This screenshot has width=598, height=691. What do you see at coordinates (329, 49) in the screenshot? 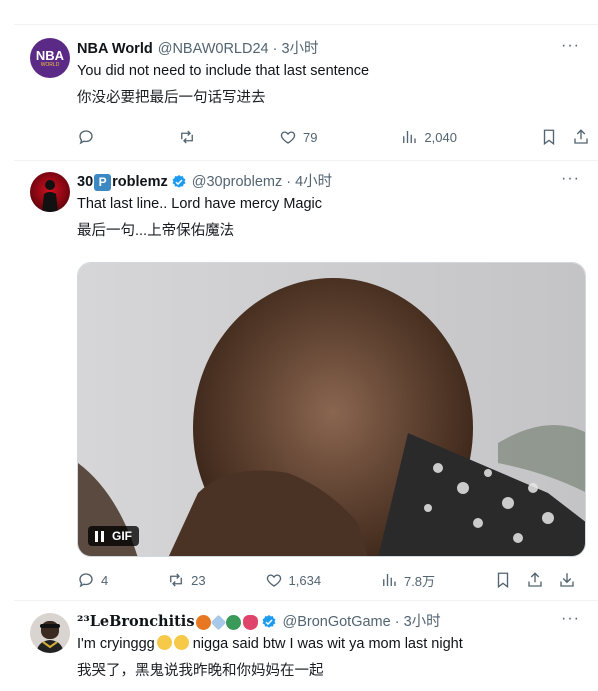
I see `tweet-header: NBA World @NBAW0RLD24 · 3小时` at bounding box center [329, 49].